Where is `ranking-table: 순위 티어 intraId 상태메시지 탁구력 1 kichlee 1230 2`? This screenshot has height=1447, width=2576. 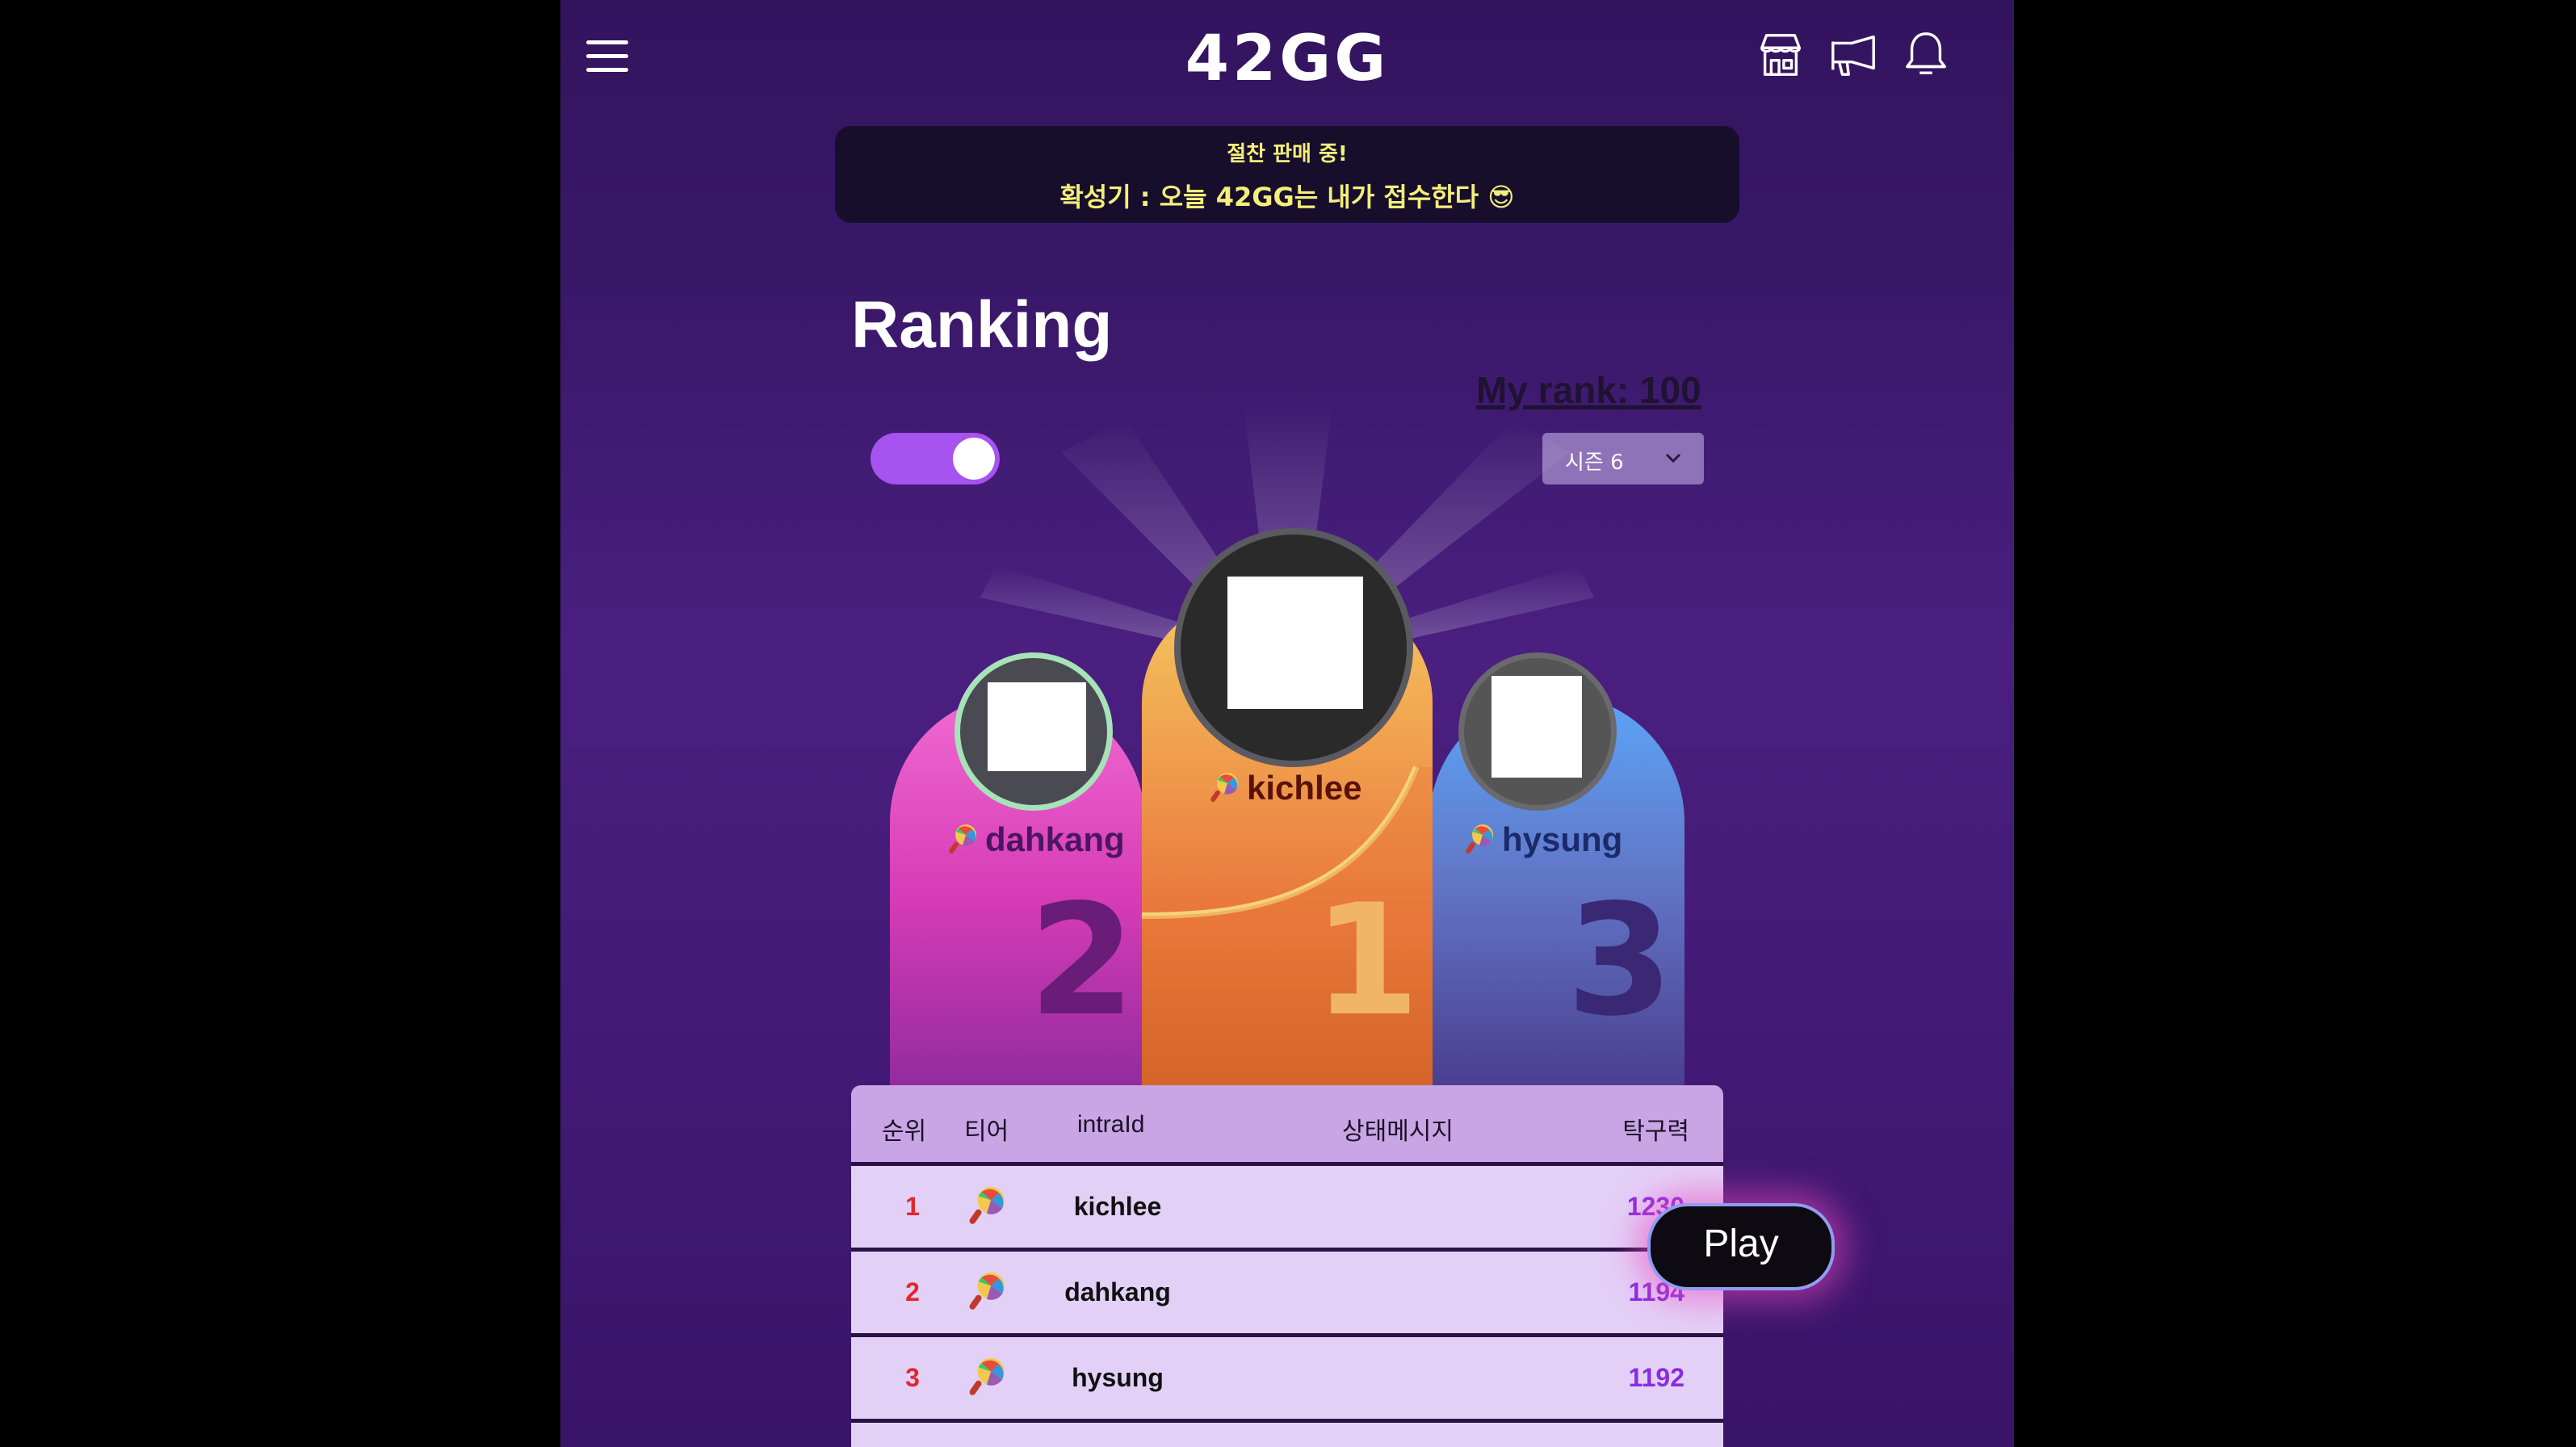
ranking-table: 순위 티어 intraId 상태메시지 탁구력 1 kichlee 1230 2 is located at coordinates (1287, 1266).